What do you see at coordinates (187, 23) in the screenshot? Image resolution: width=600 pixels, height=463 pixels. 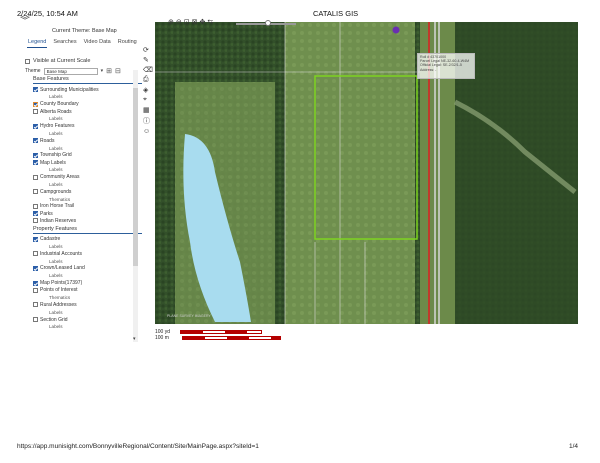 I see `zoom-box-icon: ⊡` at bounding box center [187, 23].